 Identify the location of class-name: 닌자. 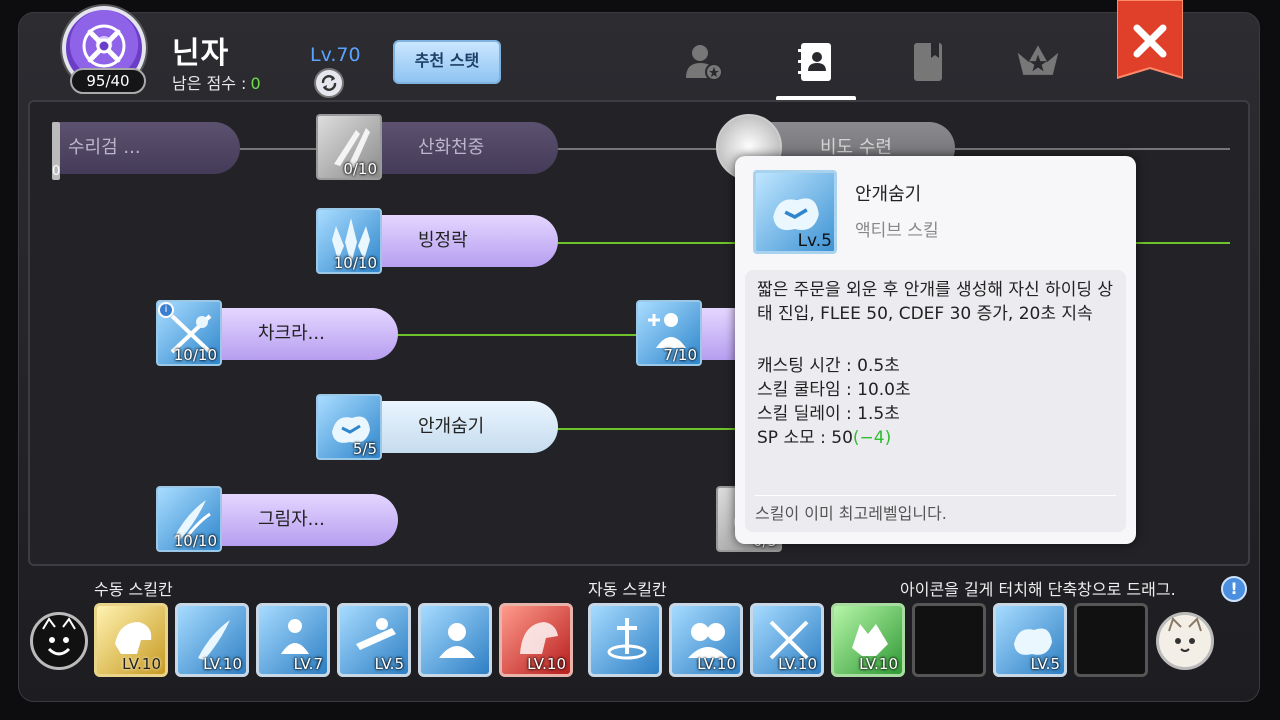
(201, 53).